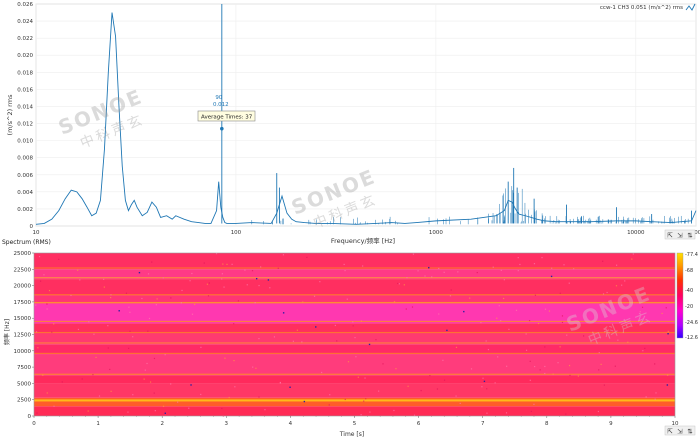 Image resolution: width=700 pixels, height=444 pixels. Describe the element at coordinates (24, 368) in the screenshot. I see `y-tick-label: 7500` at that location.